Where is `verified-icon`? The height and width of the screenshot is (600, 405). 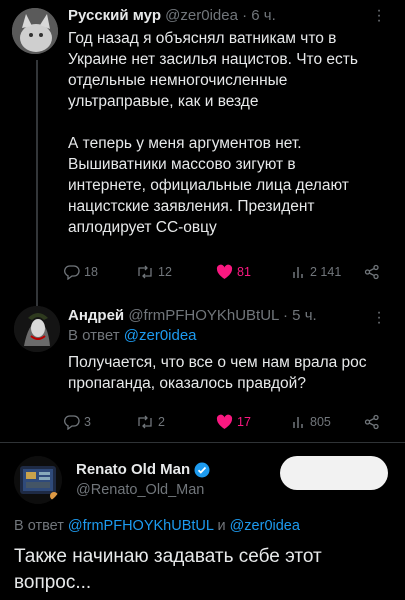
verified-icon is located at coordinates (202, 470).